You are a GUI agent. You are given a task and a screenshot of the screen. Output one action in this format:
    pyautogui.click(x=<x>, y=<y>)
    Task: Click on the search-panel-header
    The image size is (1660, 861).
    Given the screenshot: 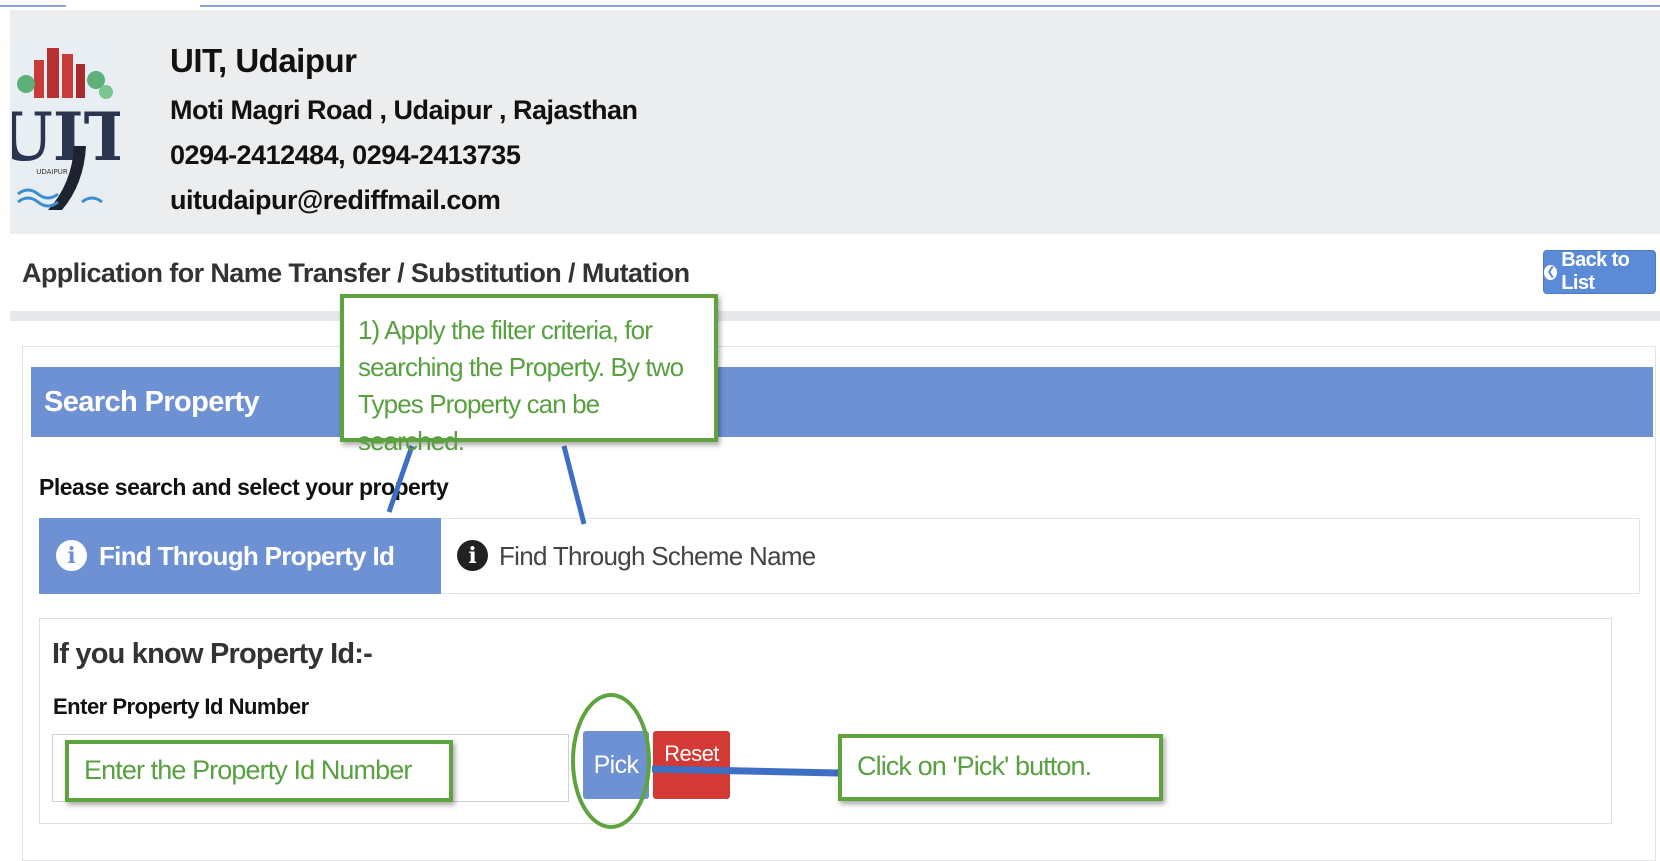 What is the action you would take?
    pyautogui.click(x=842, y=402)
    